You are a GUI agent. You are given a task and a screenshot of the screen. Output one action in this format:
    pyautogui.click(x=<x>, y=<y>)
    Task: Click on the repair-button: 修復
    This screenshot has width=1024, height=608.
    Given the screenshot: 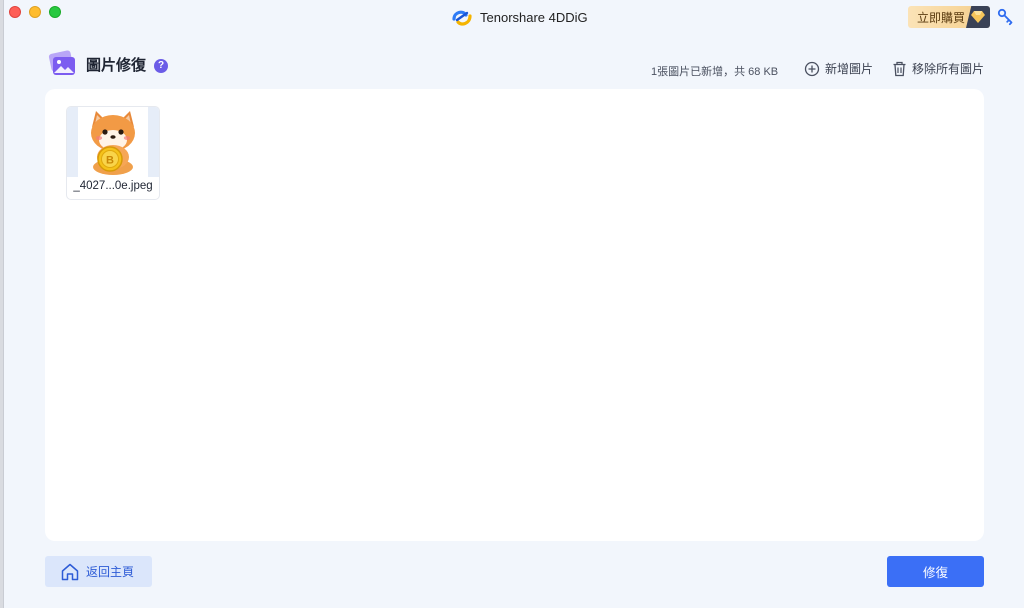 What is the action you would take?
    pyautogui.click(x=935, y=571)
    